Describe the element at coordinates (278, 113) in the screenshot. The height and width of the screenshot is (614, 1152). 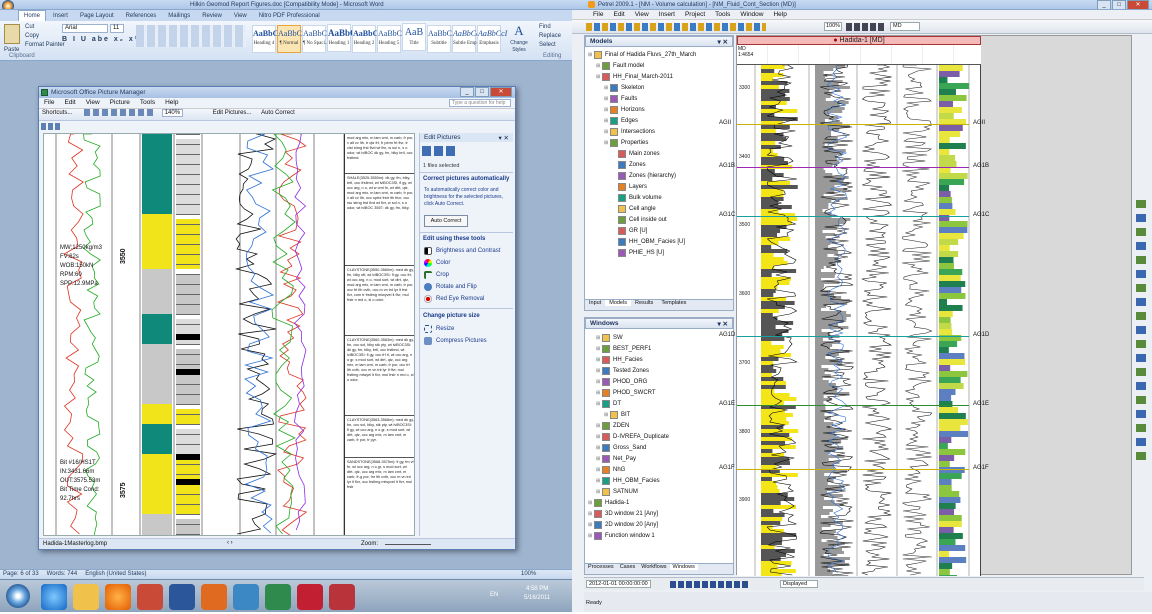
I see `pm-auto-correct-button: Auto Correct` at that location.